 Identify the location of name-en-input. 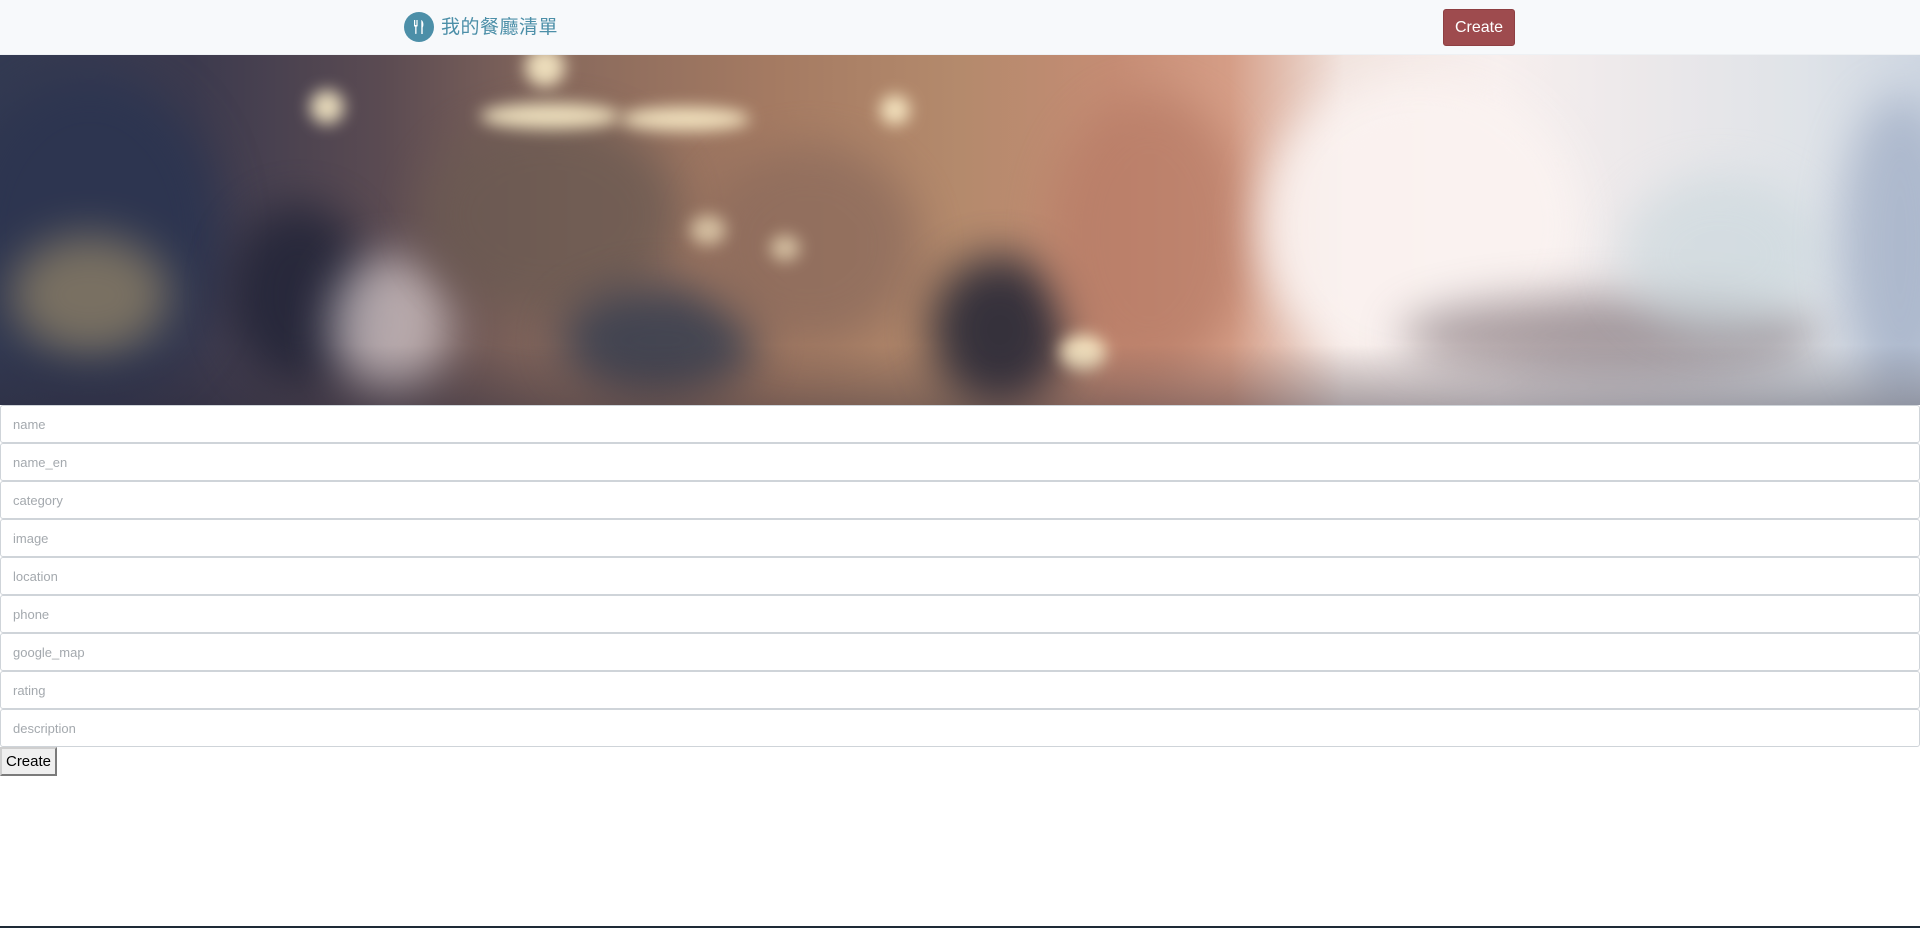
(960, 462).